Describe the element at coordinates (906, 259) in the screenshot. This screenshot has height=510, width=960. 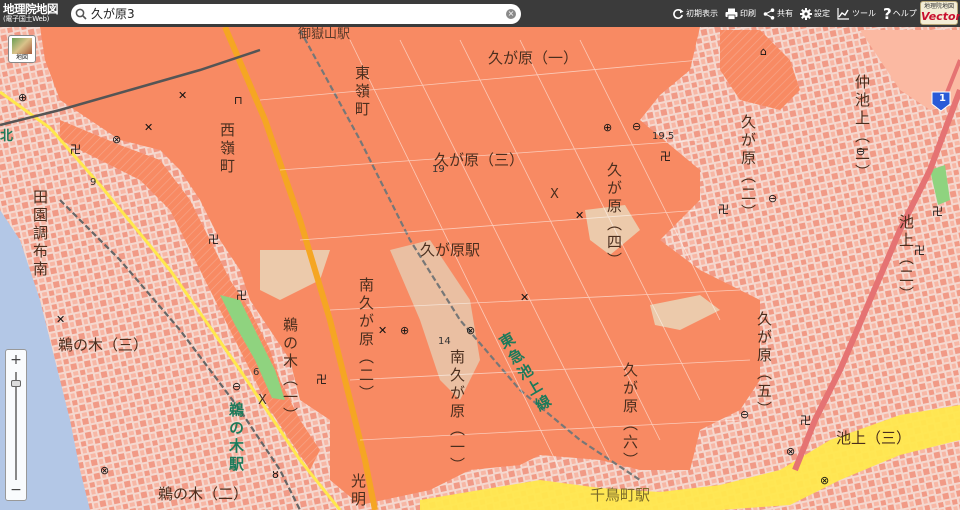
I see `label-ikegami-2: 池上（二）` at that location.